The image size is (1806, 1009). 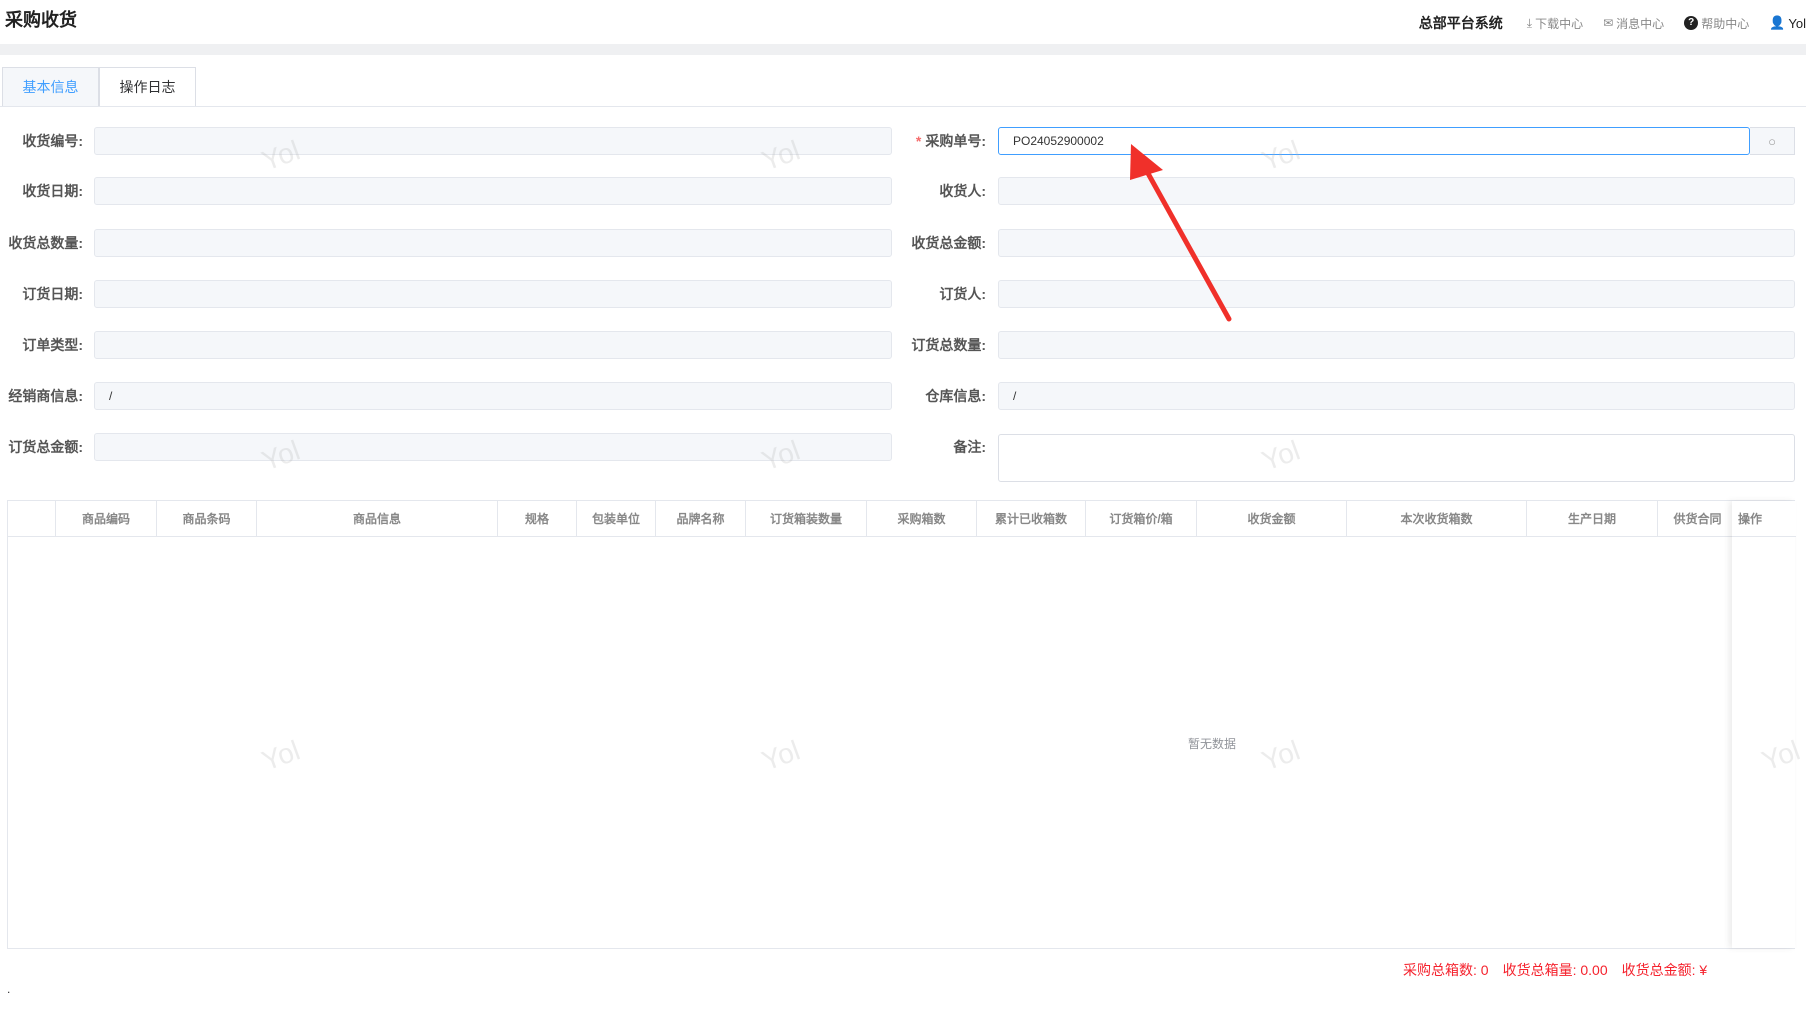 What do you see at coordinates (1640, 23) in the screenshot?
I see `messages-label: 消息中心` at bounding box center [1640, 23].